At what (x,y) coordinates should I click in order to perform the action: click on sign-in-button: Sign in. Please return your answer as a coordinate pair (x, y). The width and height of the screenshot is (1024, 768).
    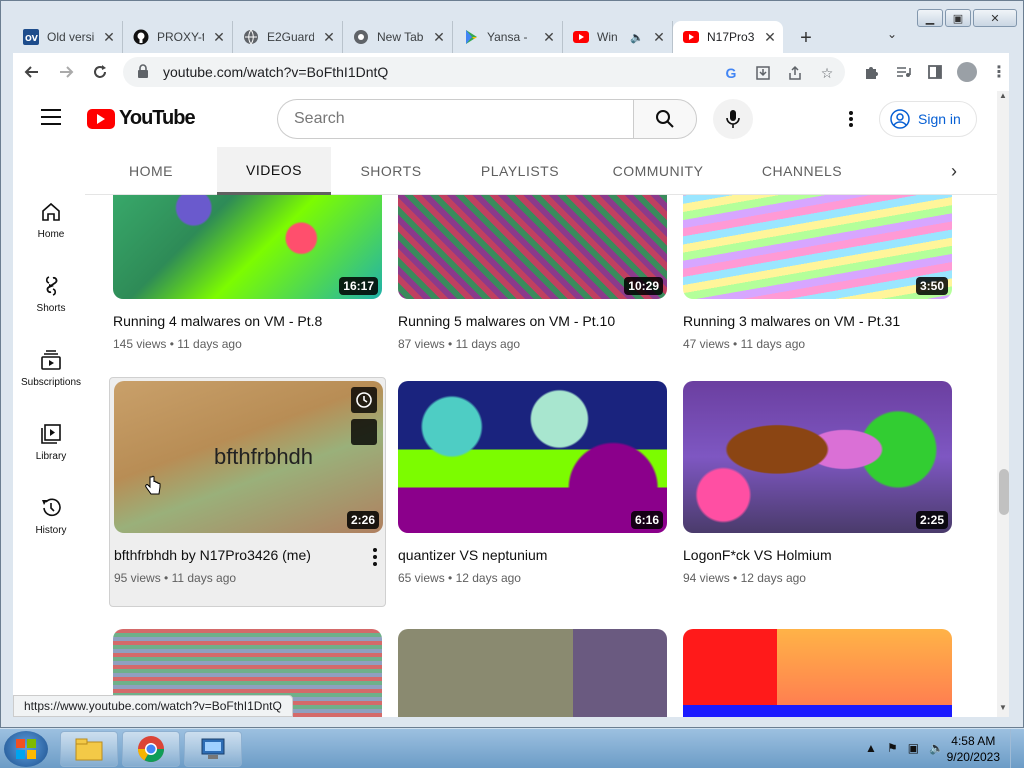
    Looking at the image, I should click on (928, 119).